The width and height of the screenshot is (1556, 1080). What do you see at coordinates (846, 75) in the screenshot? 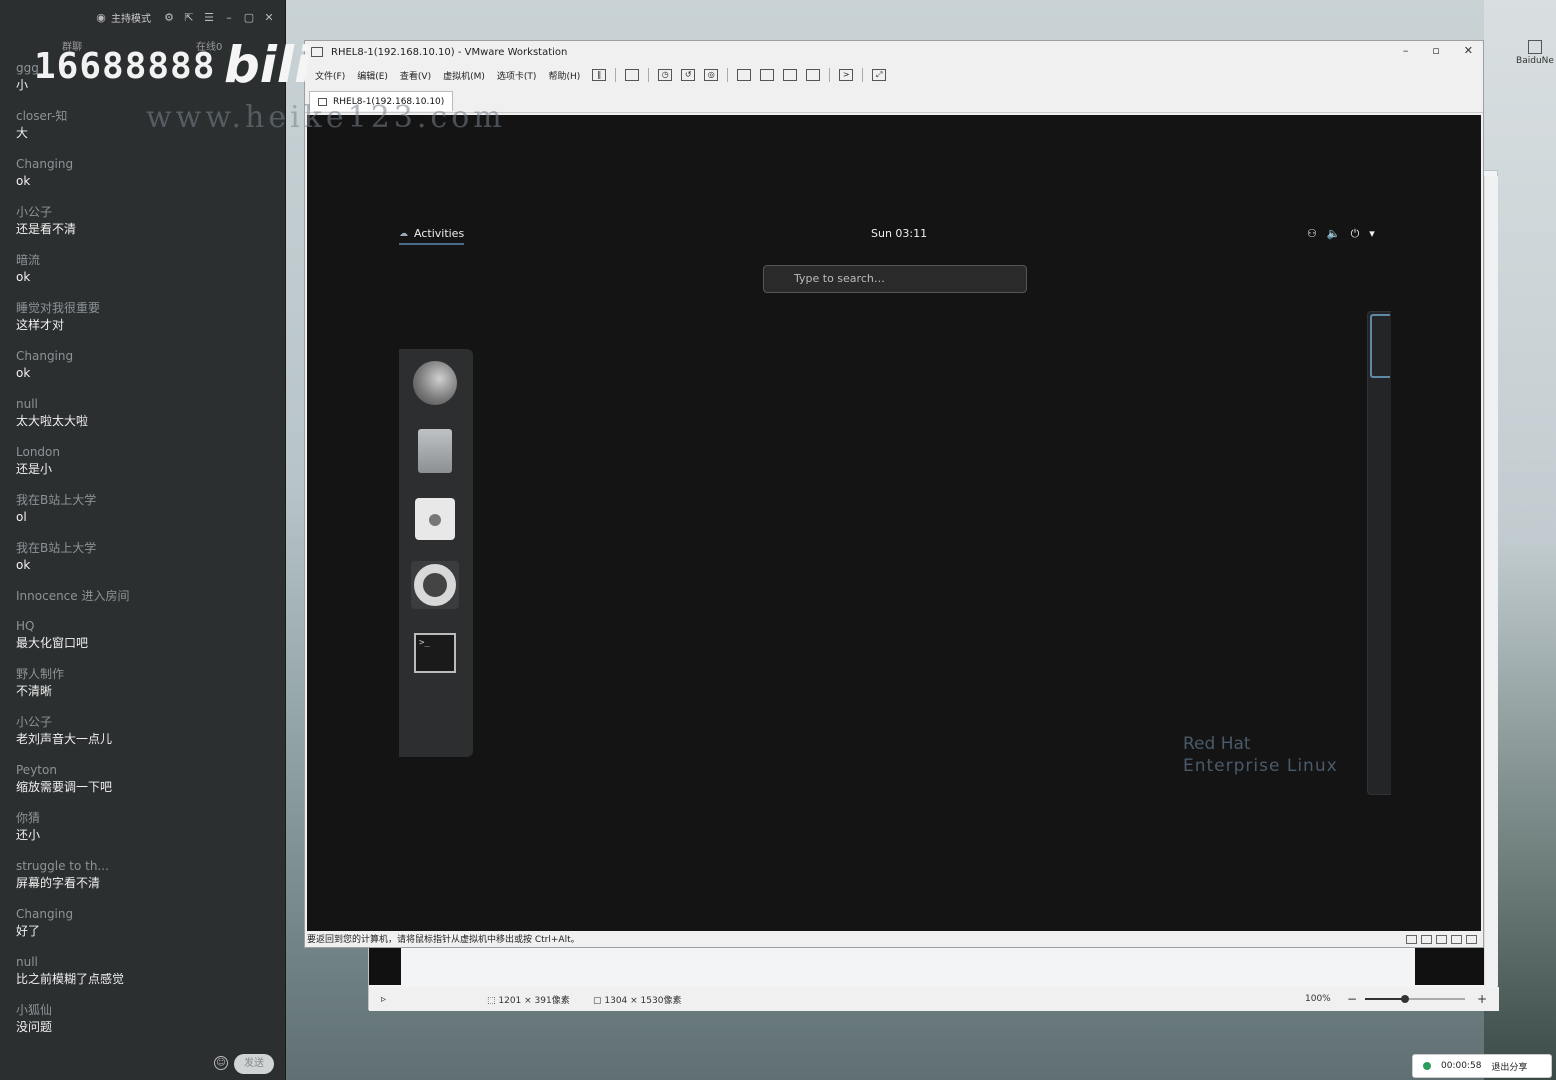
I see `console-view-icon: >` at bounding box center [846, 75].